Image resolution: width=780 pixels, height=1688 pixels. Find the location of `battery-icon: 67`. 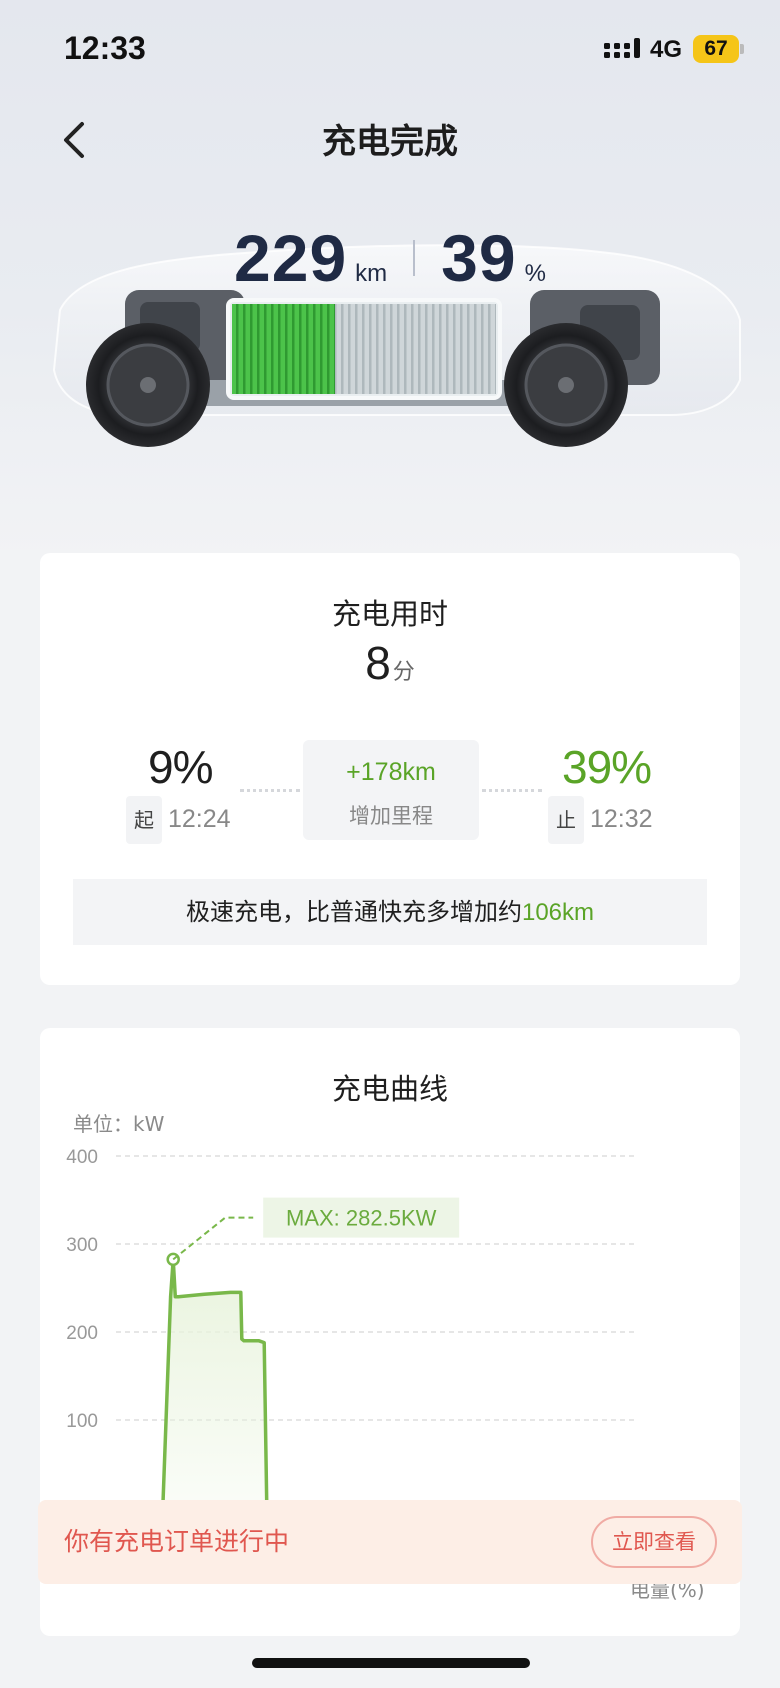

battery-icon: 67 is located at coordinates (716, 49).